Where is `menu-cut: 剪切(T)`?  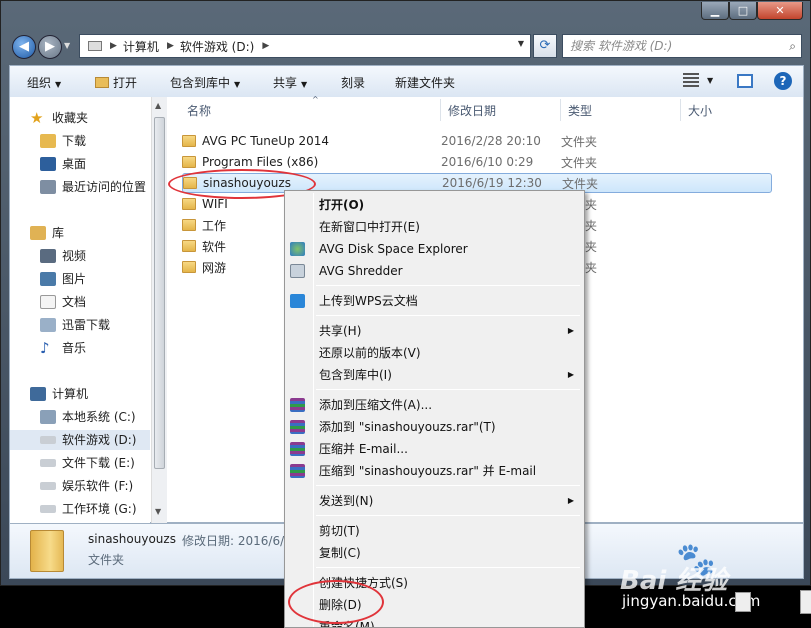 menu-cut: 剪切(T) is located at coordinates (434, 531).